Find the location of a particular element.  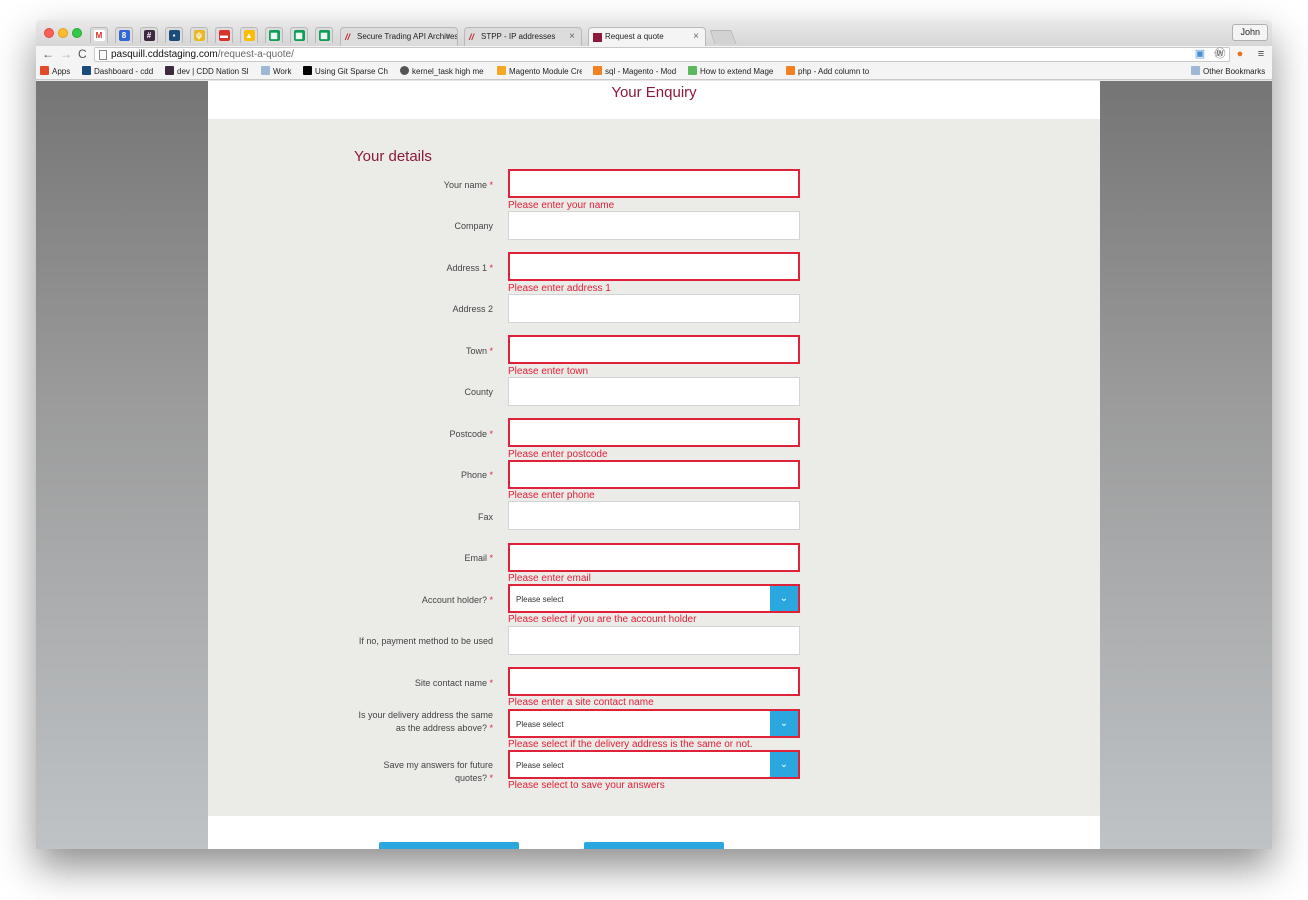

payment-method-label: If no, payment method to be used is located at coordinates (425, 641).